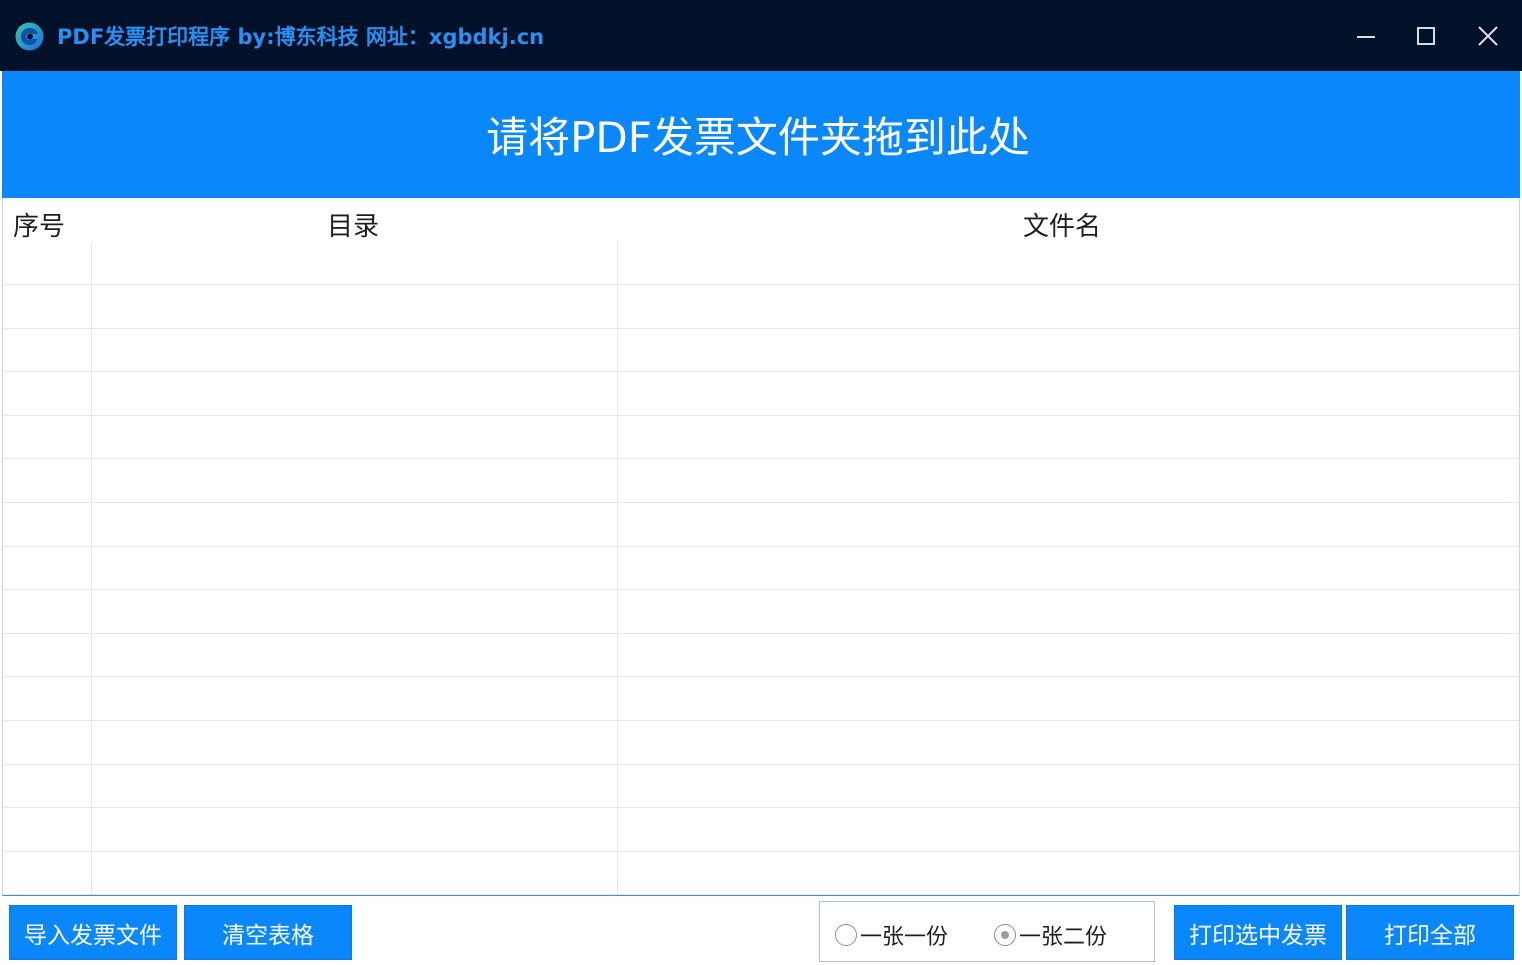 The image size is (1522, 965). I want to click on maximize-button, so click(1426, 36).